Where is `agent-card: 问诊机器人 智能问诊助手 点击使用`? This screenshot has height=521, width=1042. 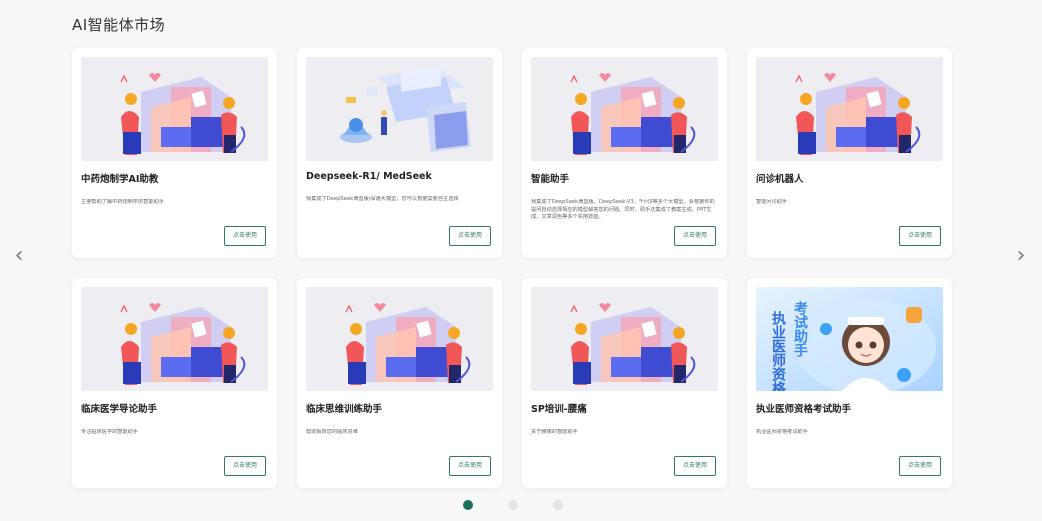
agent-card: 问诊机器人 智能问诊助手 点击使用 is located at coordinates (849, 153).